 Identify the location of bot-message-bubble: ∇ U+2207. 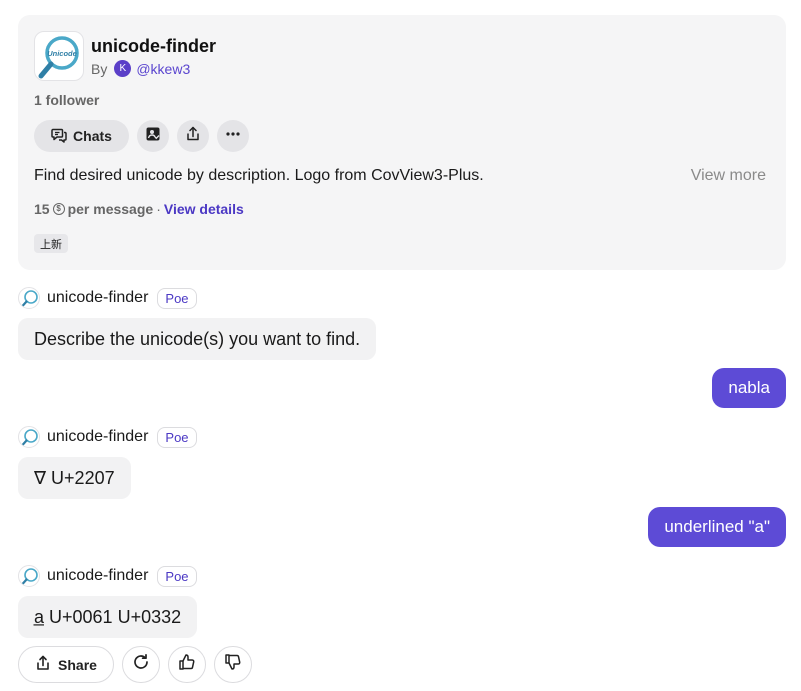
(74, 478).